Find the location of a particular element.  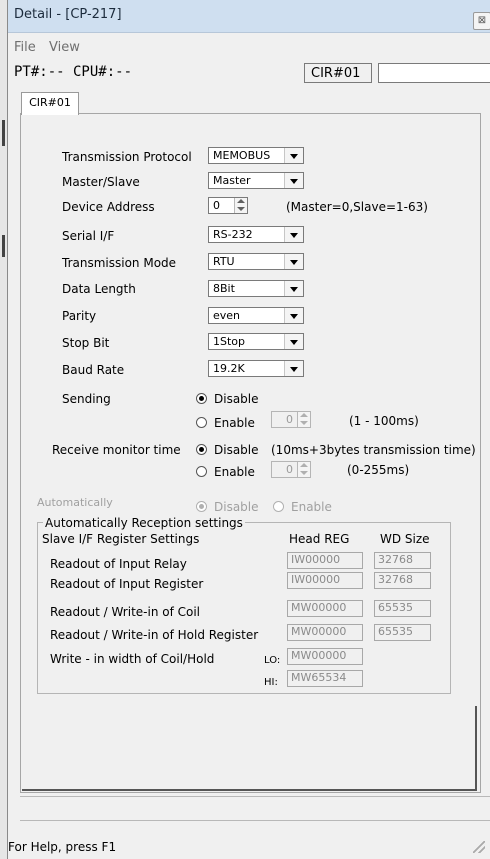

receive-enable-label: Enable is located at coordinates (234, 472).